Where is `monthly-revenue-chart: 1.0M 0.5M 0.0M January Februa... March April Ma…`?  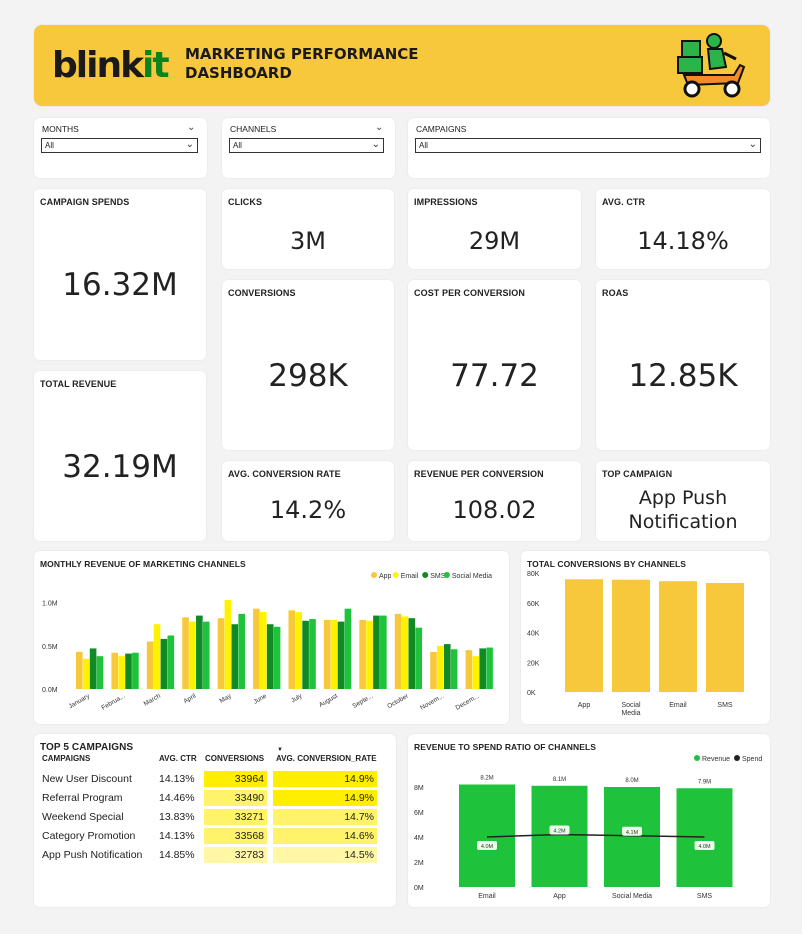 monthly-revenue-chart: 1.0M 0.5M 0.0M January Februa... March April Ma… is located at coordinates (267, 642).